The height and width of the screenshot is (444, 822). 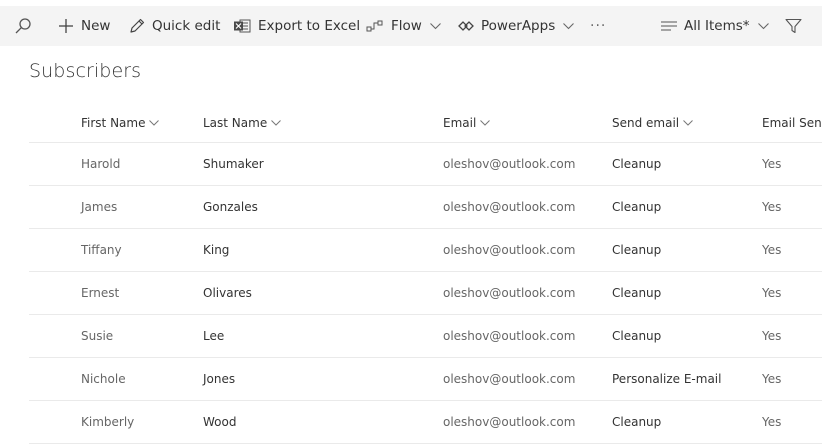 I want to click on search-icon, so click(x=23, y=26).